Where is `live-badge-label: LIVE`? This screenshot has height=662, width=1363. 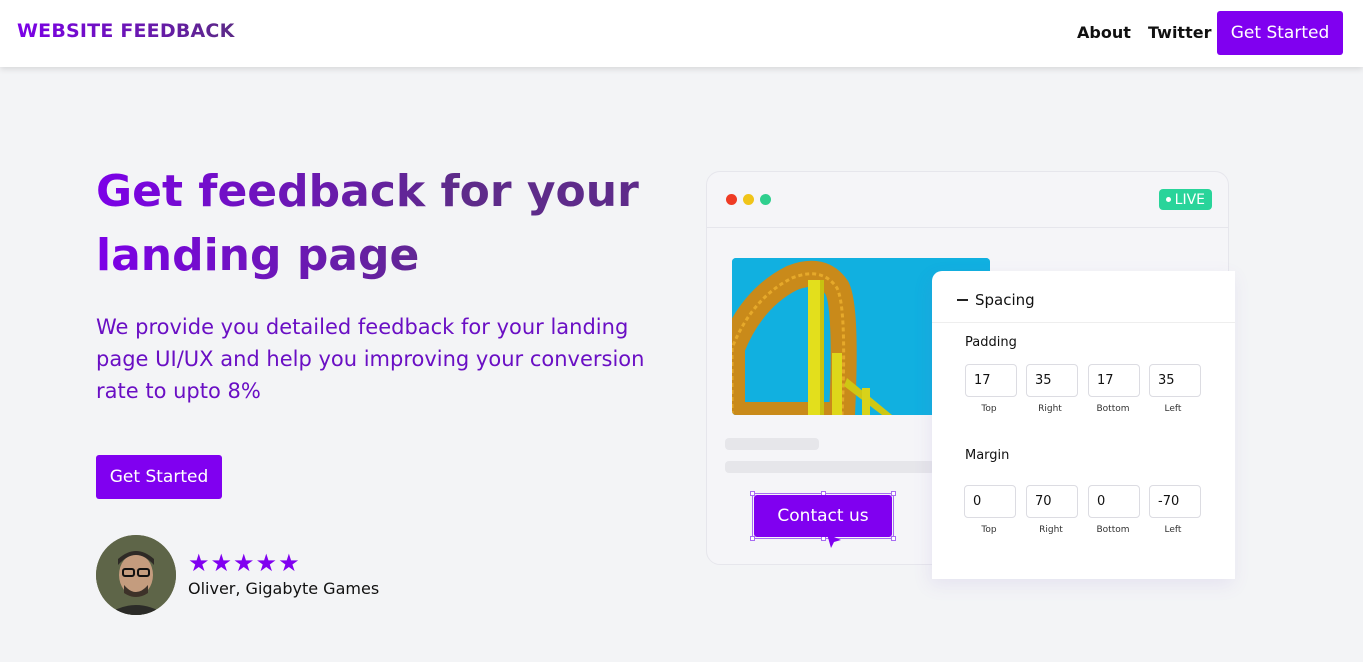 live-badge-label: LIVE is located at coordinates (1189, 199).